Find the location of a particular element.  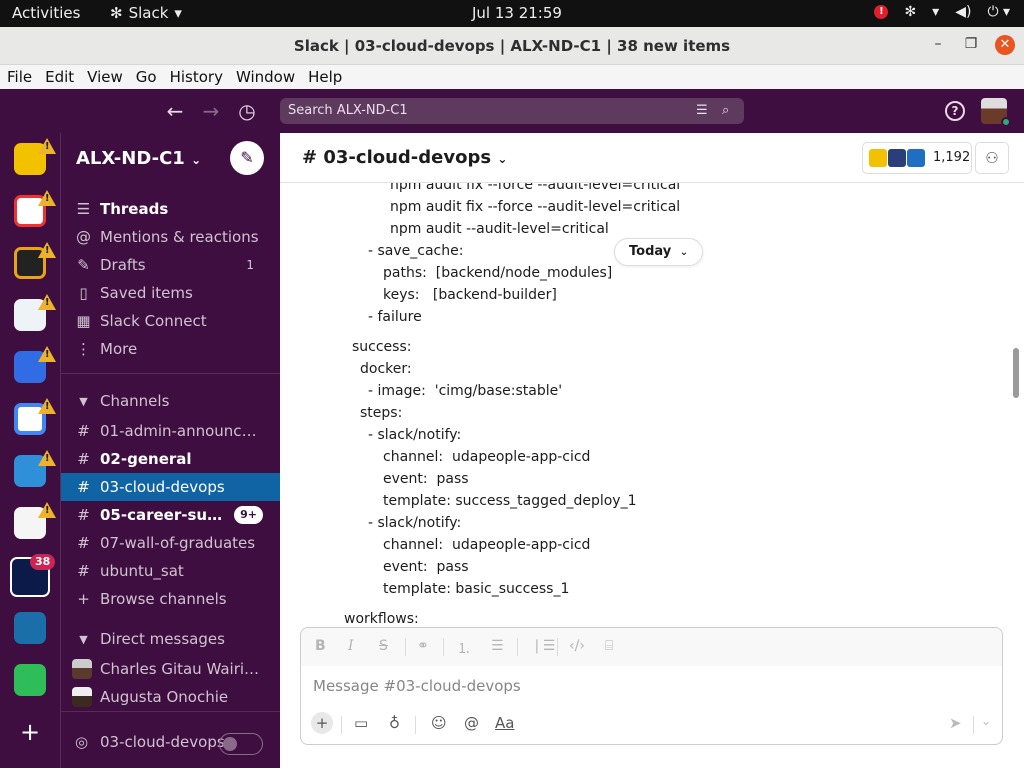

link-icon: ⚭ is located at coordinates (423, 646).